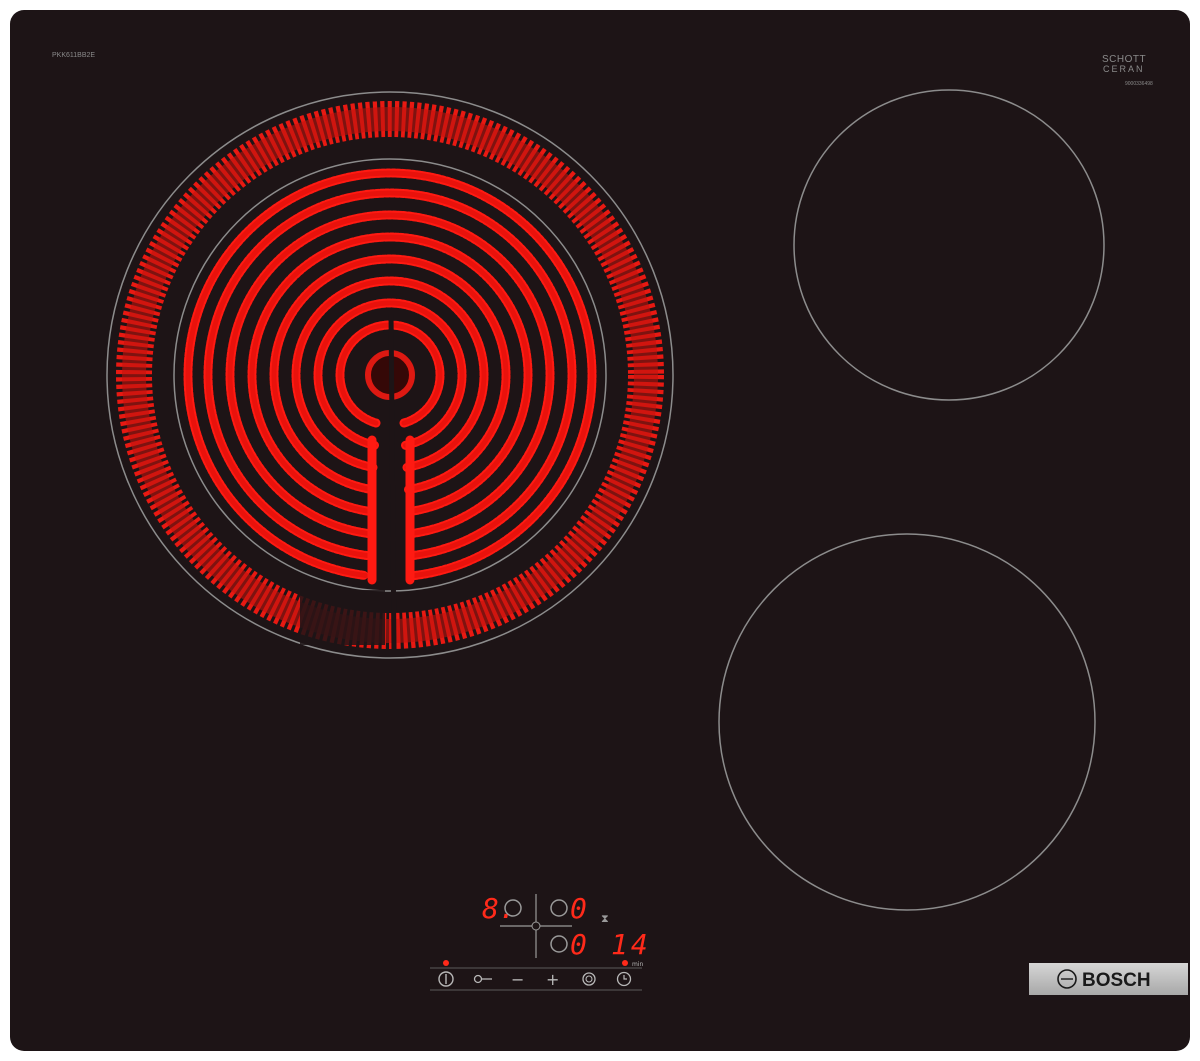 This screenshot has width=1200, height=1061. I want to click on zone-sensor-line, so click(392, 482).